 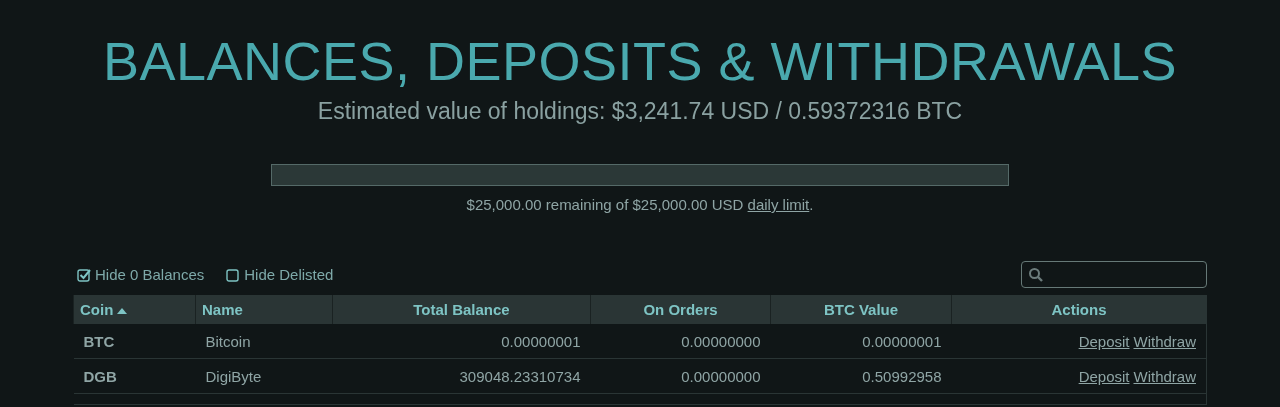 I want to click on table-cell: Bitcoin, so click(x=264, y=341).